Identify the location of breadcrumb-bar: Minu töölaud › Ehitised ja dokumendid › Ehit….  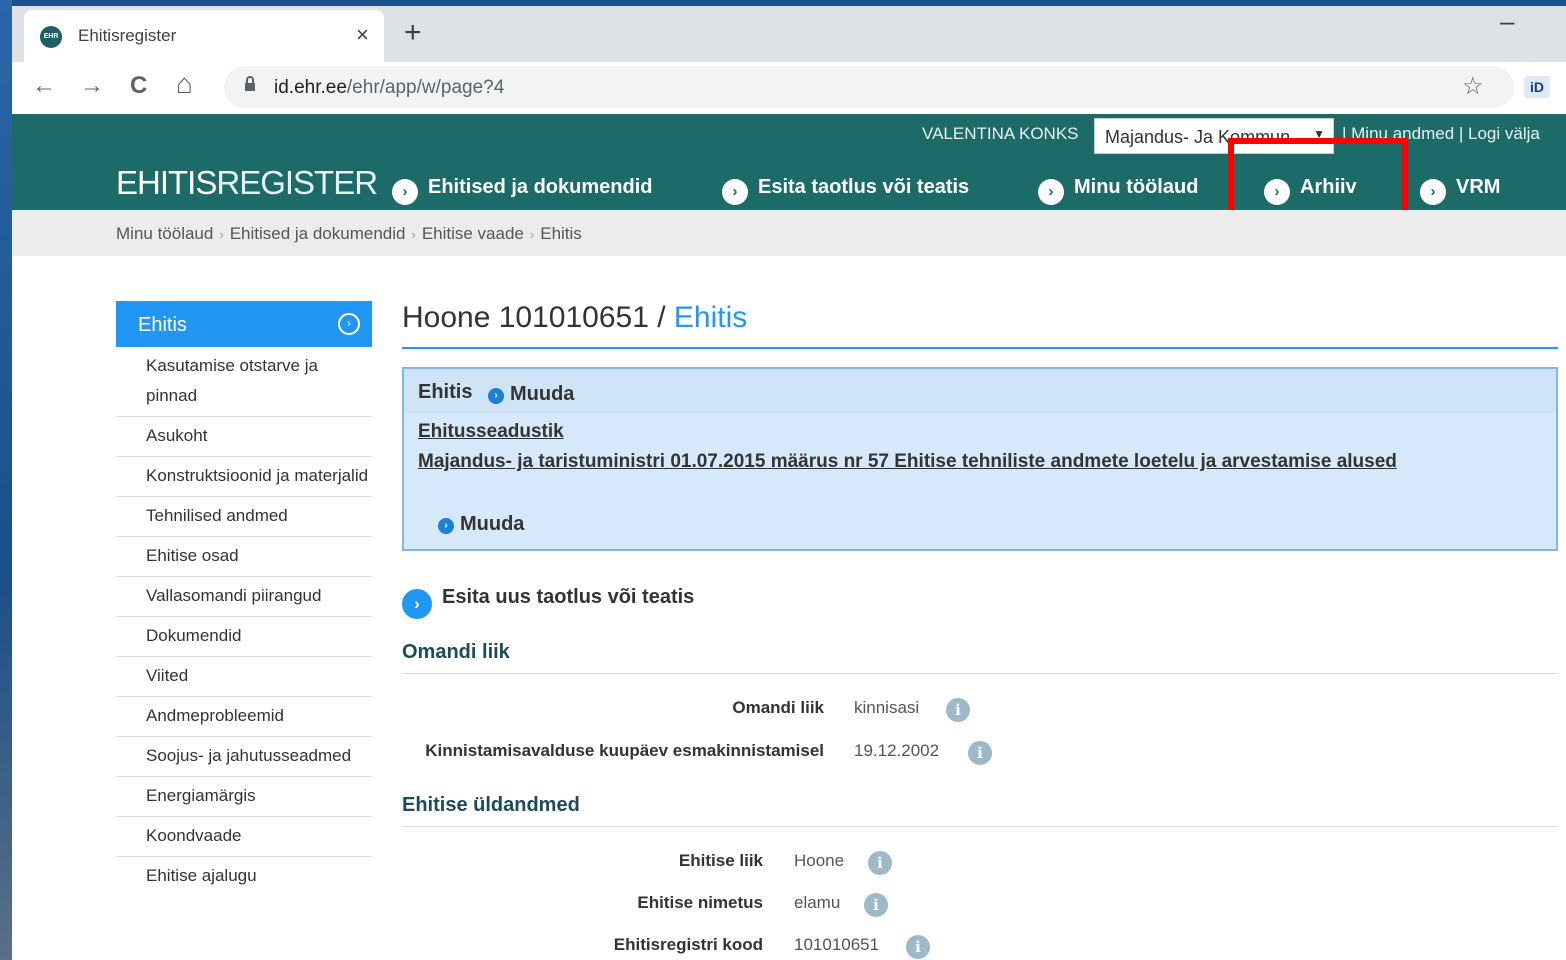
(789, 233).